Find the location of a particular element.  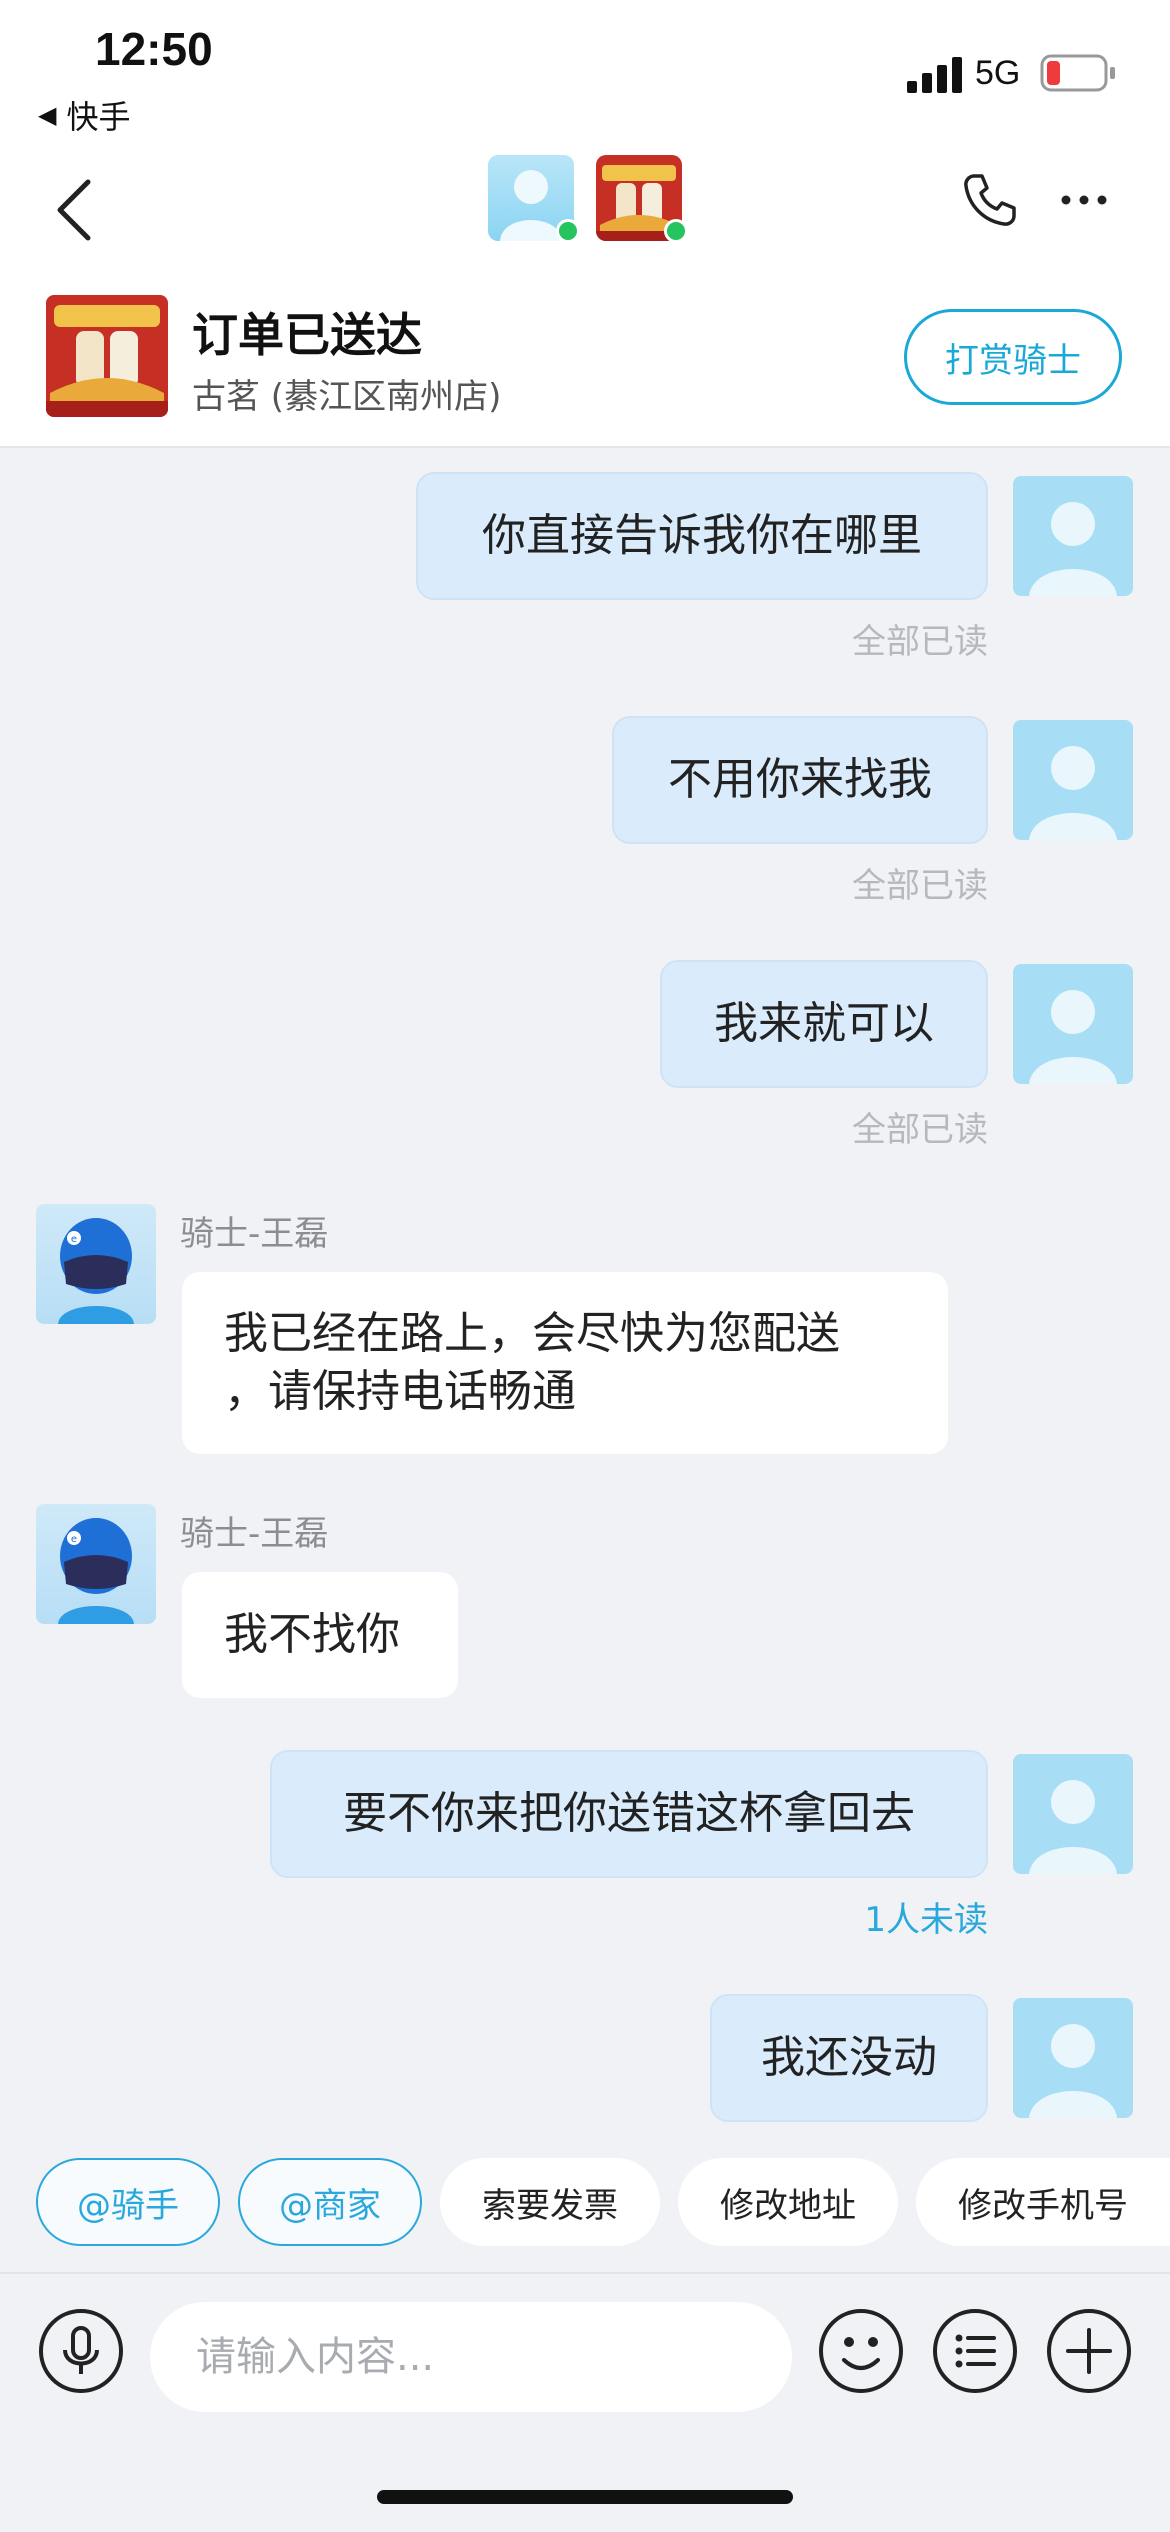

quick-actions: @骑手 @商家 索要发票 修改地址 修改手机号 is located at coordinates (585, 2204).